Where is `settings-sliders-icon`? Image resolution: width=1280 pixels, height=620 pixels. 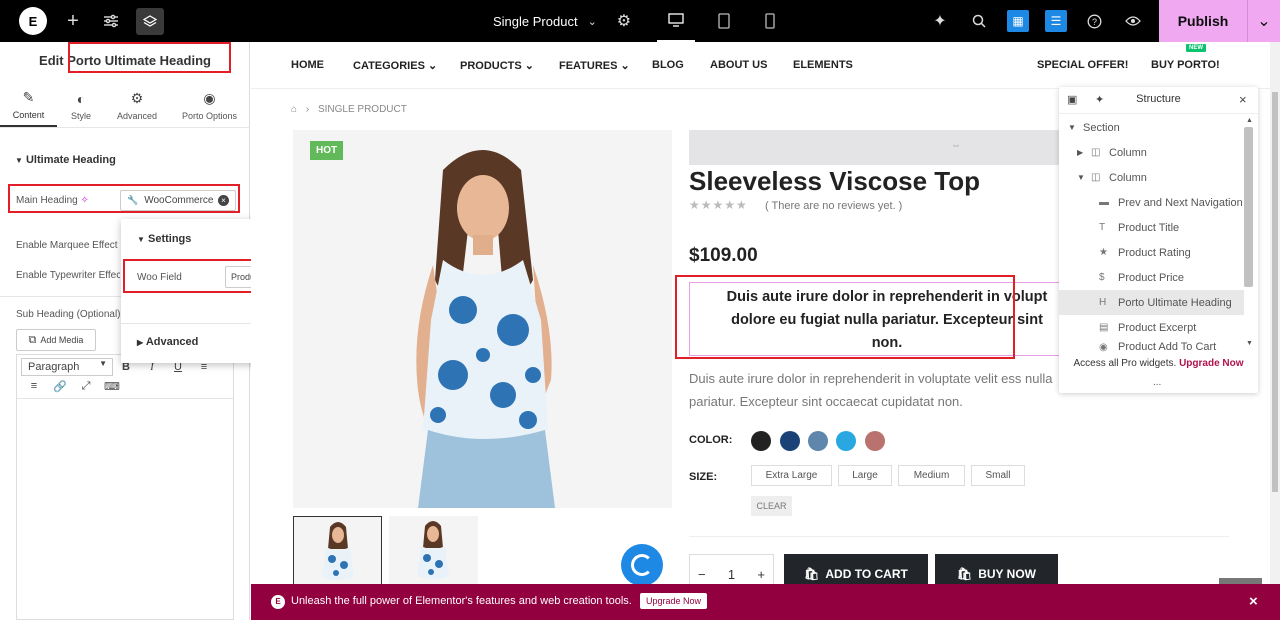 settings-sliders-icon is located at coordinates (111, 21).